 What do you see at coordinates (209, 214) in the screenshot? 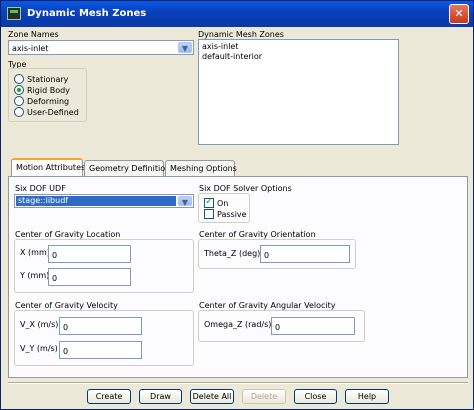
I see `passive-checkbox` at bounding box center [209, 214].